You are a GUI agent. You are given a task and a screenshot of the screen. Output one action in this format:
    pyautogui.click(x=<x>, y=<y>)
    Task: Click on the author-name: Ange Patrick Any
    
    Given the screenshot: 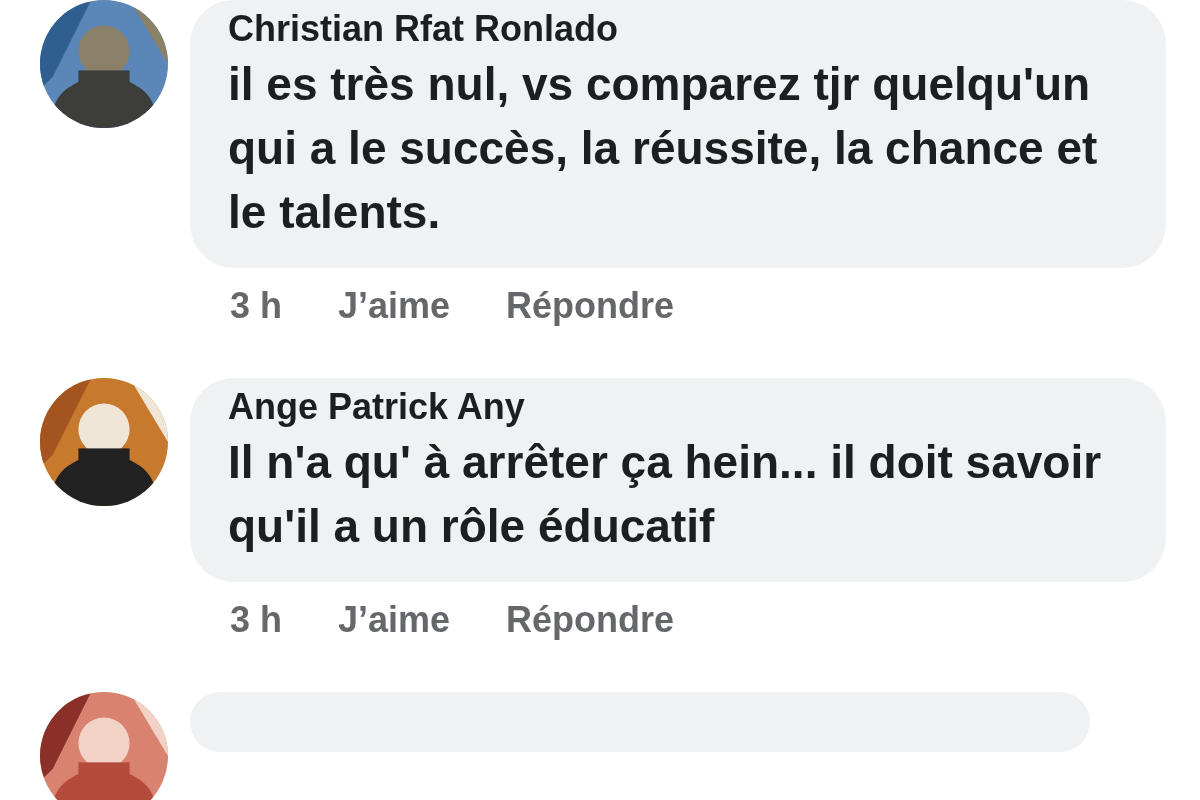 What is the action you would take?
    pyautogui.click(x=678, y=407)
    